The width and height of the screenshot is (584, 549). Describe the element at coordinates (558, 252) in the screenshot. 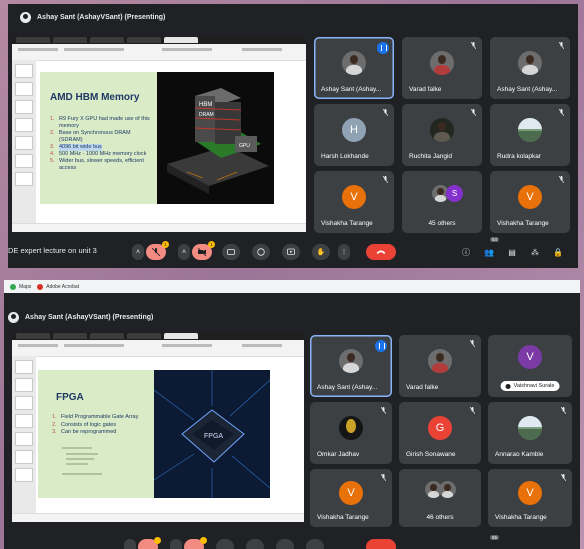

I see `host-controls-icon: 🔒` at that location.